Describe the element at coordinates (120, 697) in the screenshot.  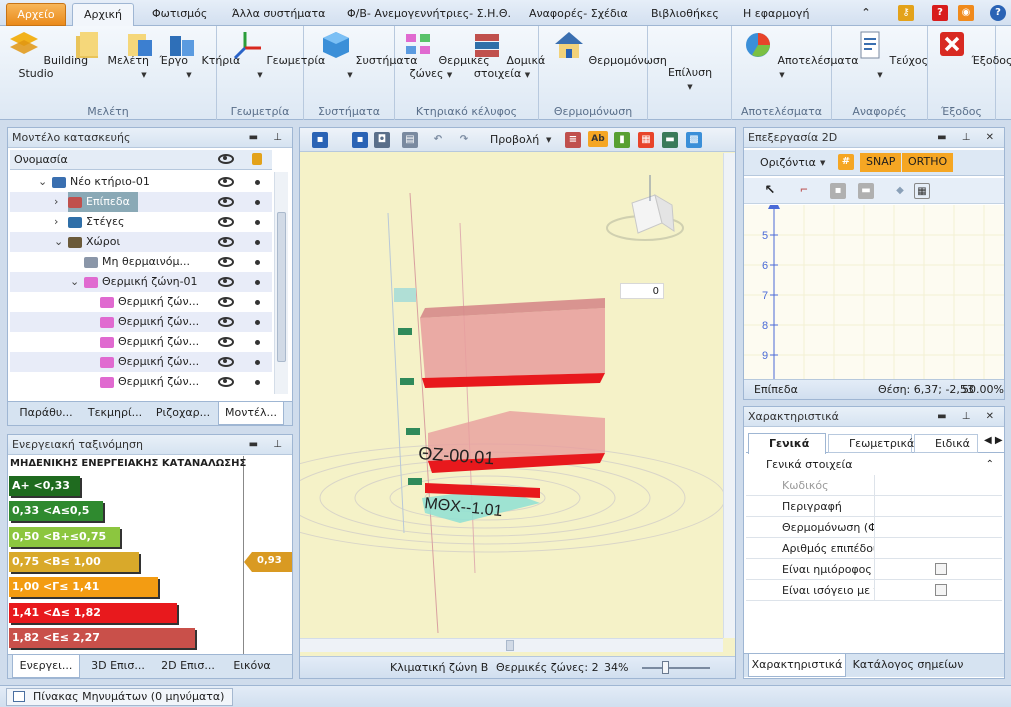
I see `messages-button: Πίνακας Μηνυμάτων (0 μηνύματα)` at that location.